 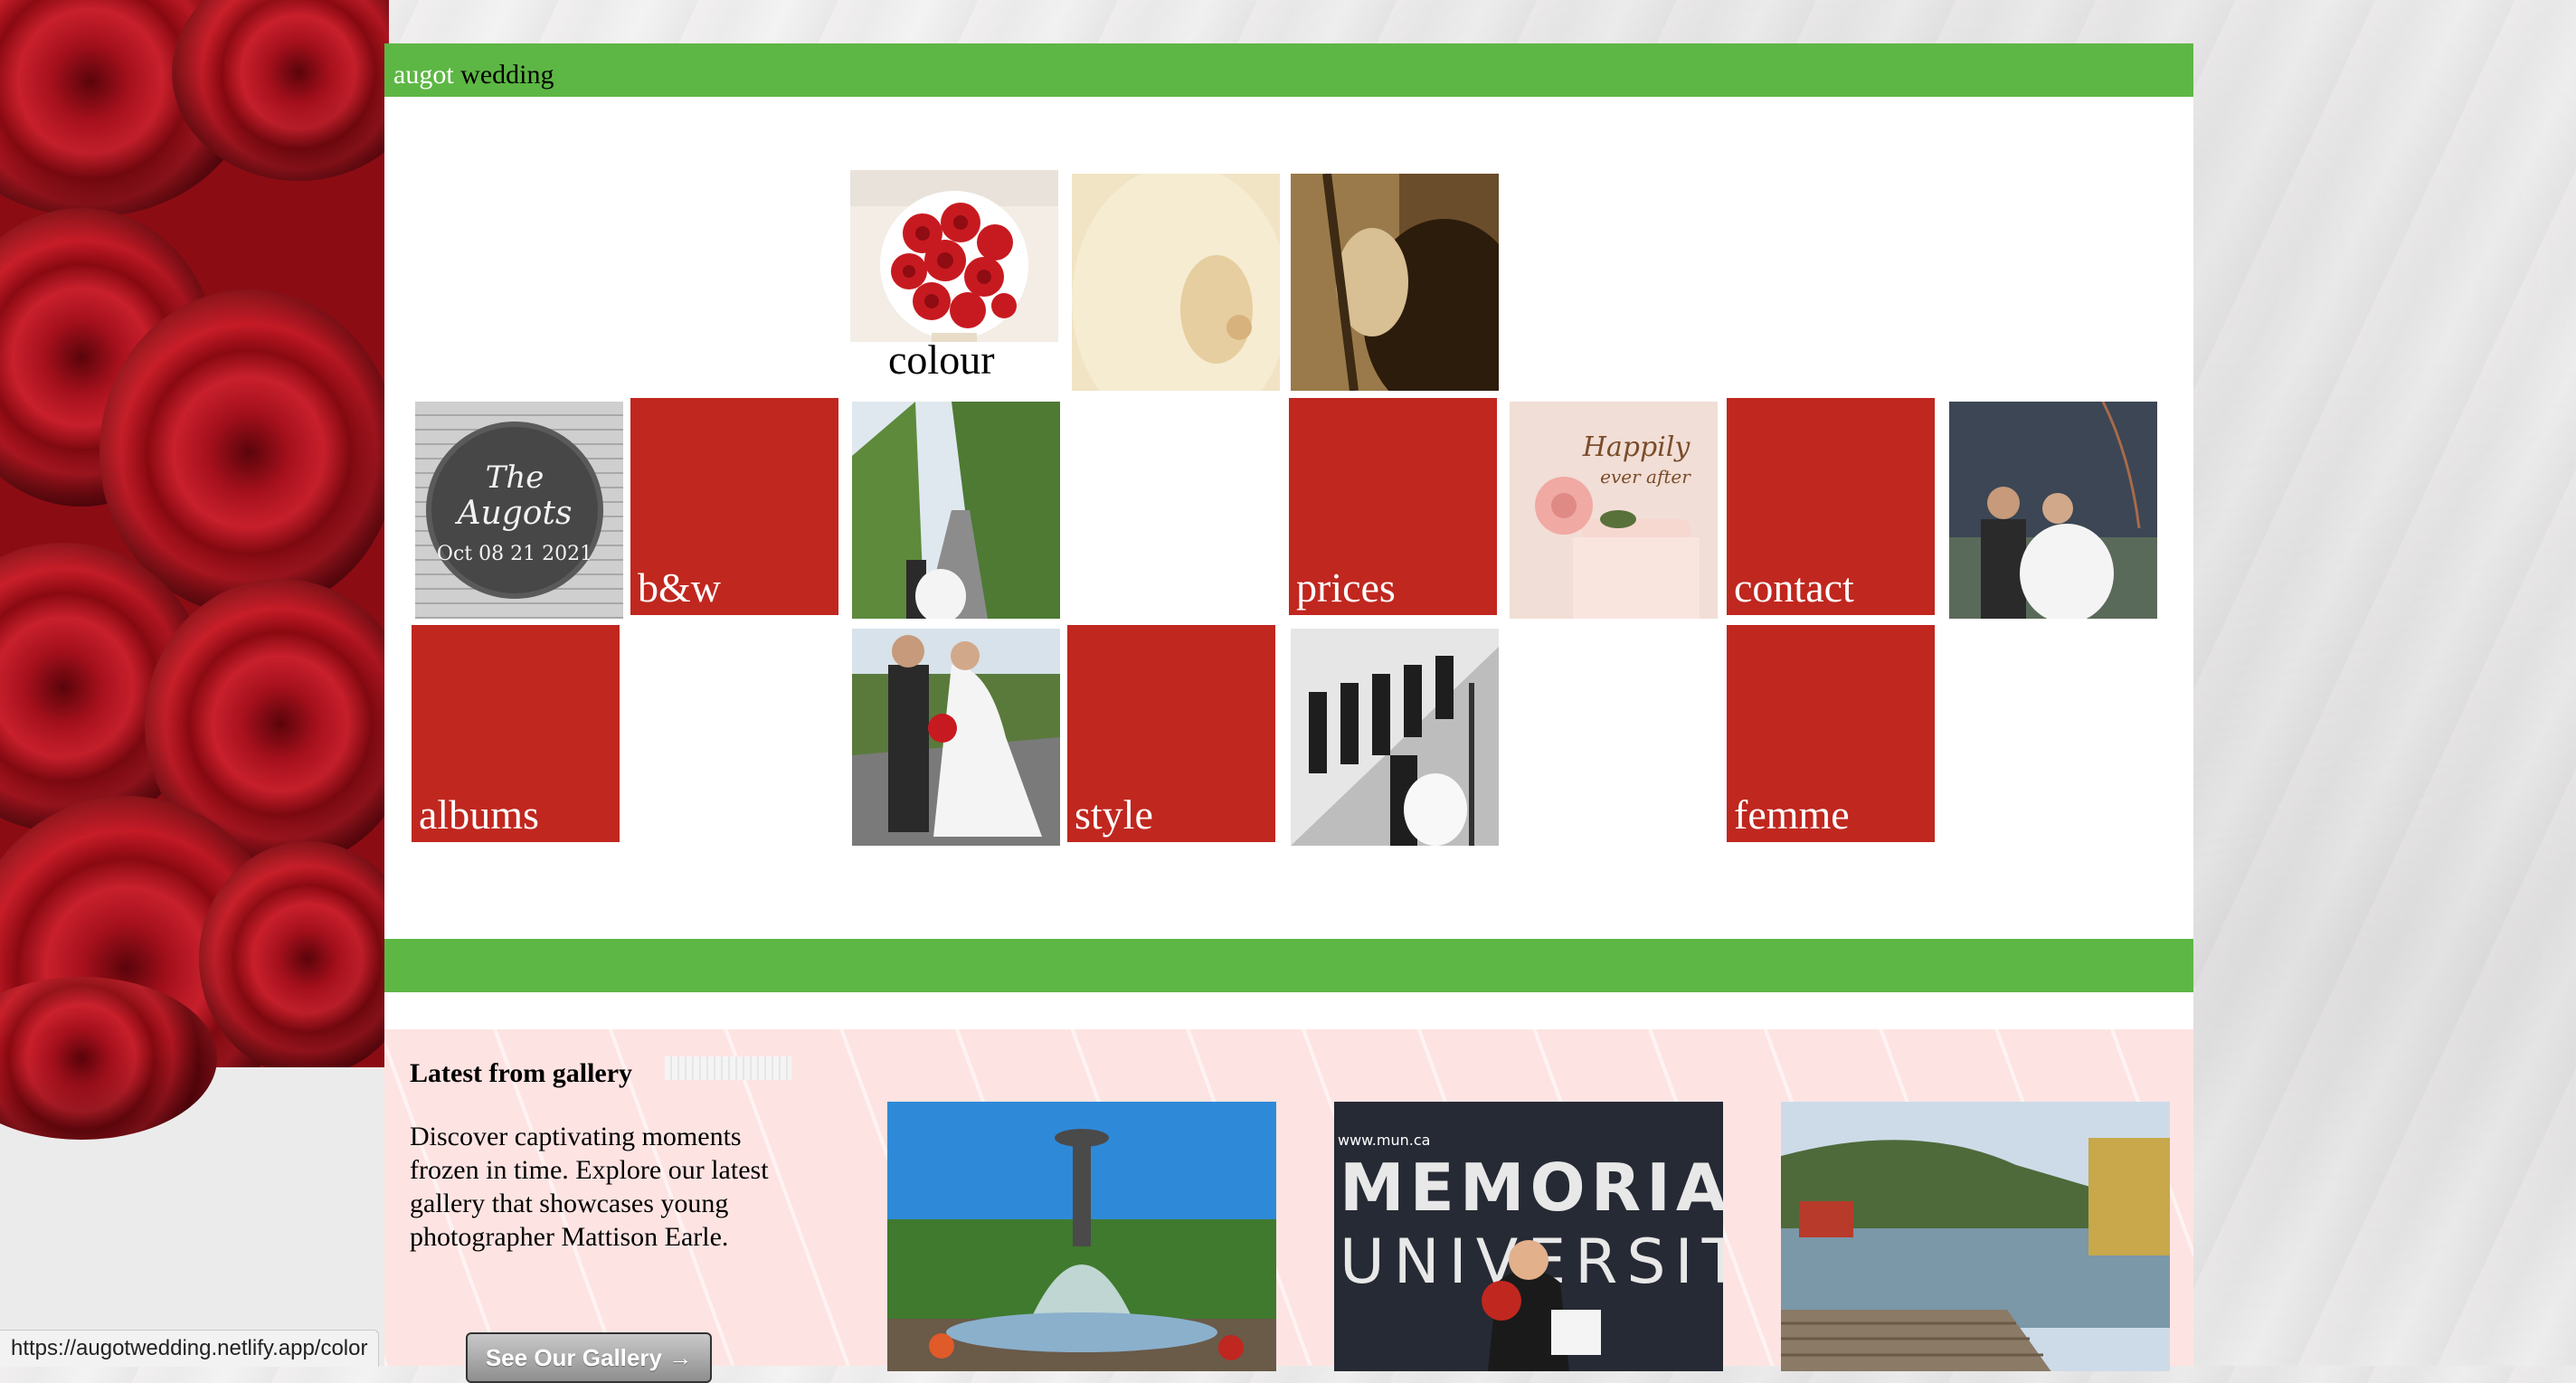 I want to click on tile-femme-label: femme, so click(x=1792, y=814).